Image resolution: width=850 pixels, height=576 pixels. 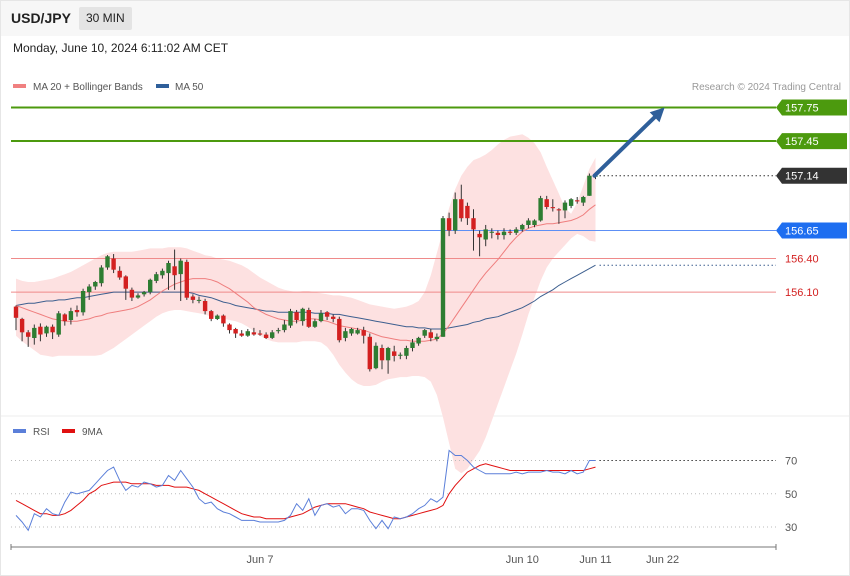 What do you see at coordinates (393, 555) in the screenshot?
I see `x-axis: Jun 7 Jun 10 Jun 11 Jun 22` at bounding box center [393, 555].